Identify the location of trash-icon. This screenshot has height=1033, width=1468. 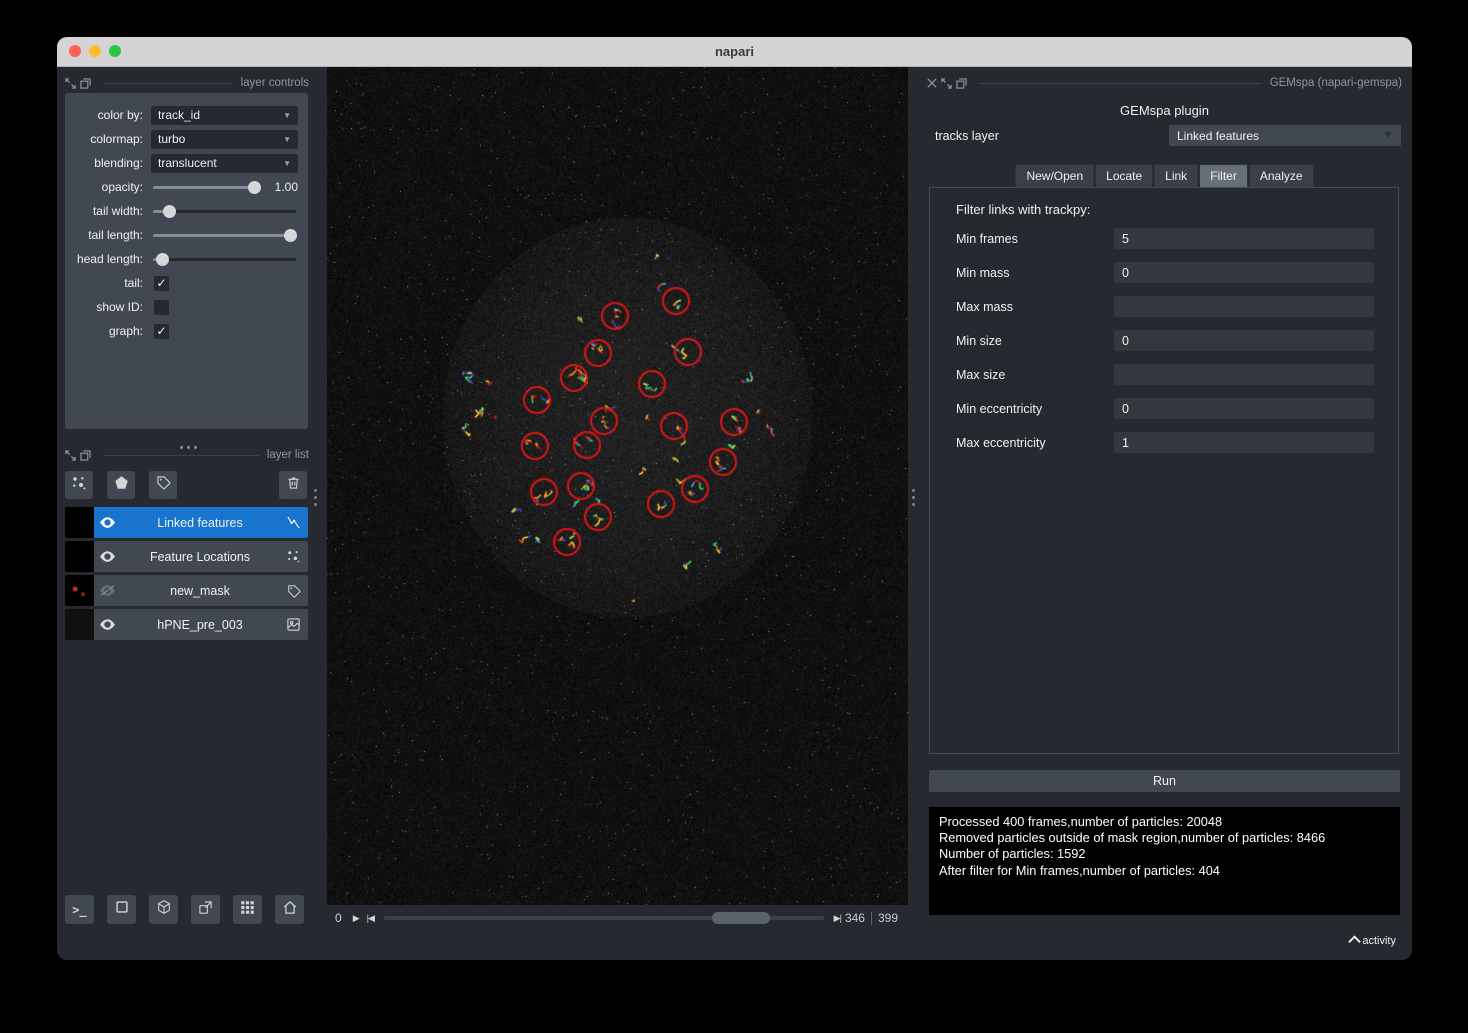
(293, 485).